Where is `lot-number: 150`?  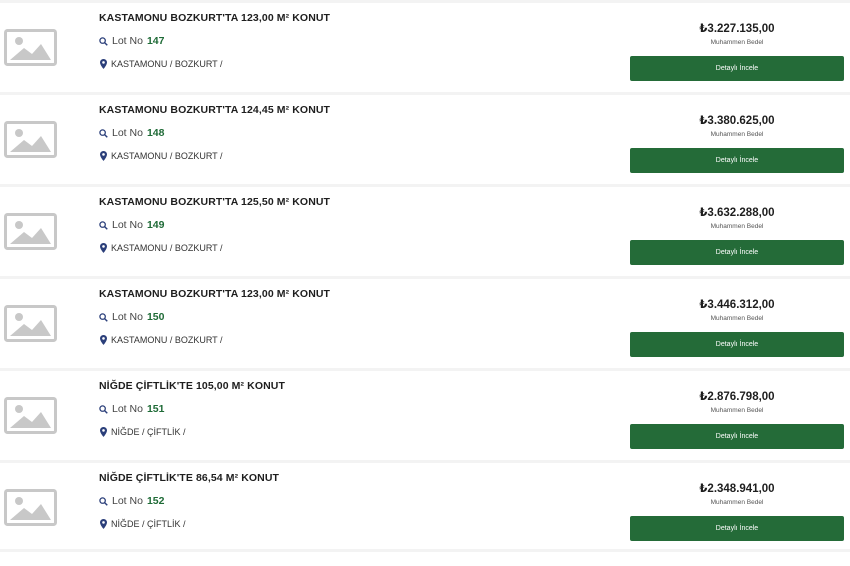 lot-number: 150 is located at coordinates (155, 317).